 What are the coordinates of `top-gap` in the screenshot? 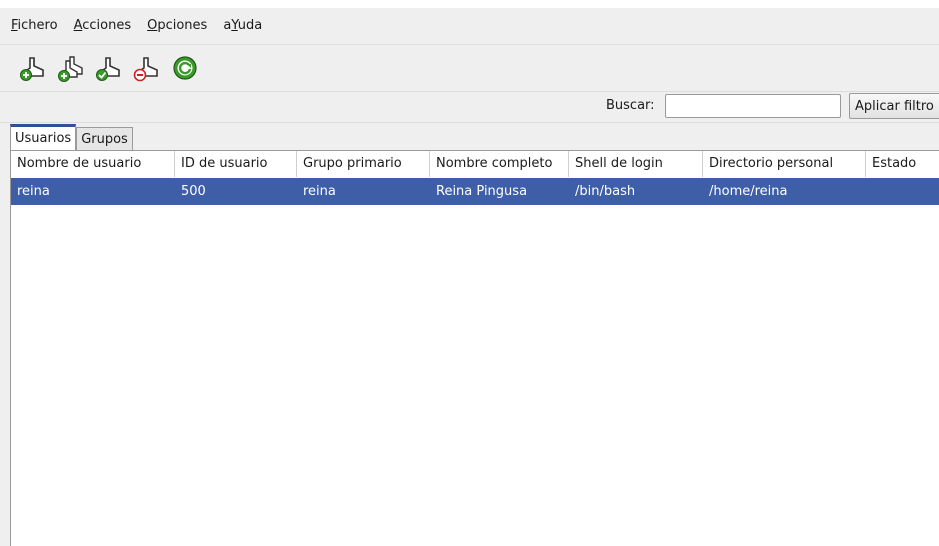 It's located at (469, 4).